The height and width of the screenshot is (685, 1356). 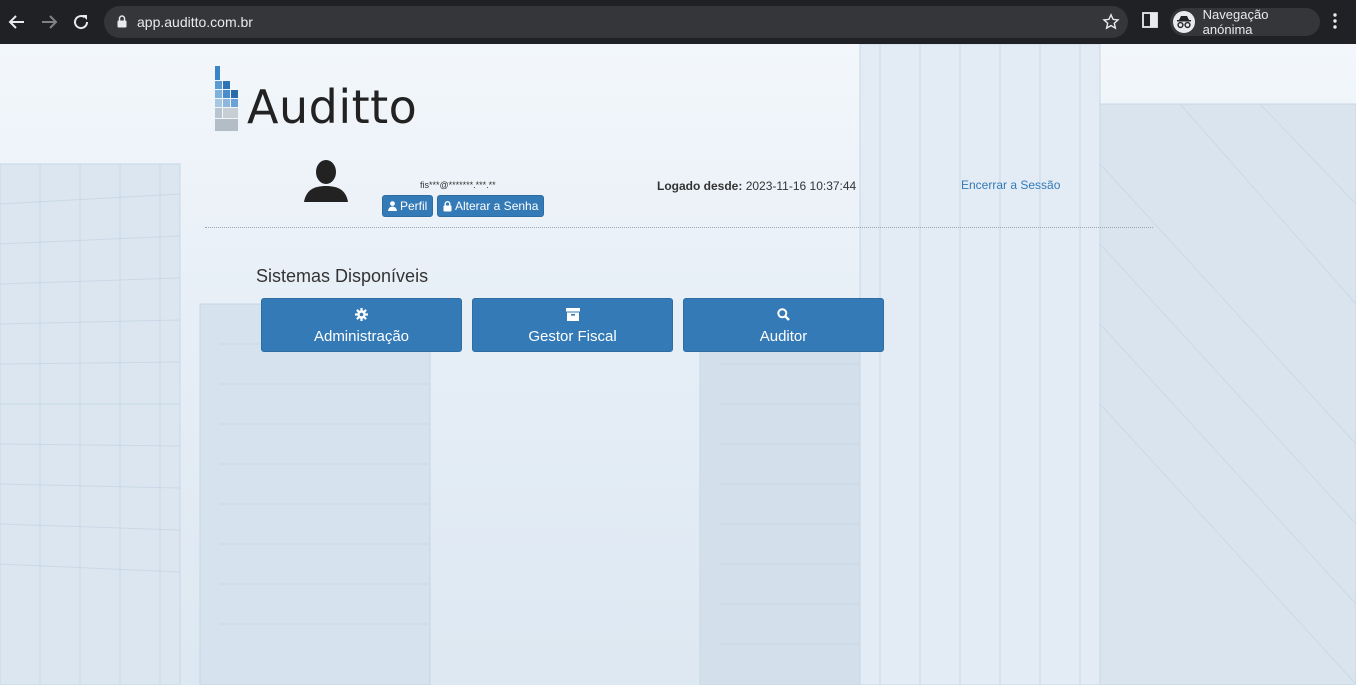 I want to click on logged-since-value: 2023-11-16 10:37:44, so click(x=801, y=186).